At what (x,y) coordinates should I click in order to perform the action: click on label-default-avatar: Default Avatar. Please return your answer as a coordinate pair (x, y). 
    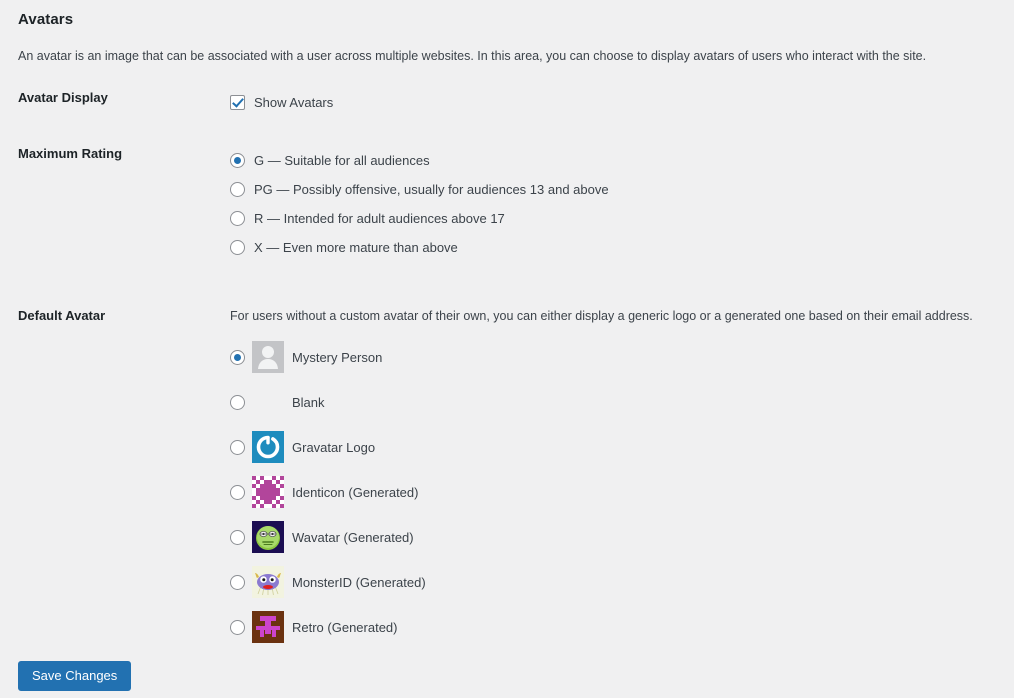
    Looking at the image, I should click on (62, 315).